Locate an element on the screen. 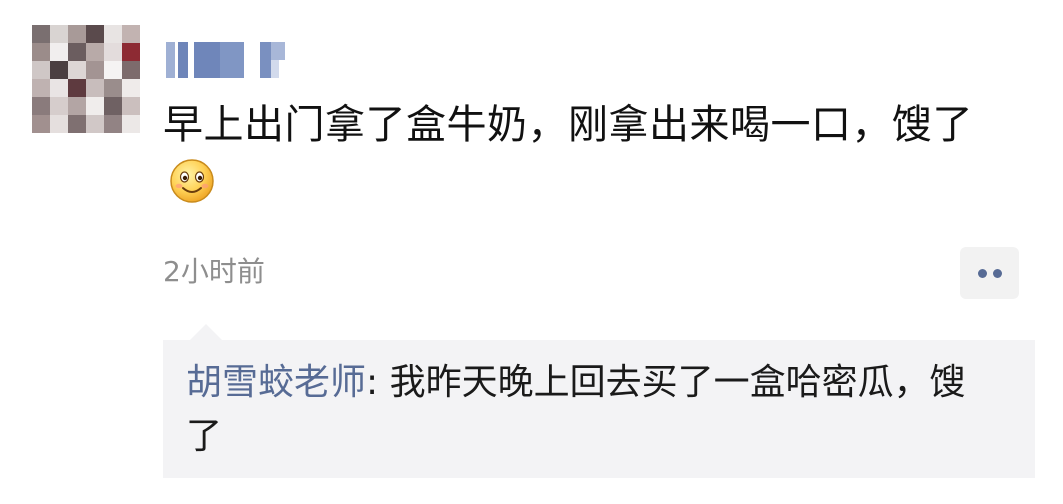 Image resolution: width=1063 pixels, height=504 pixels. smile-emoji-icon is located at coordinates (192, 181).